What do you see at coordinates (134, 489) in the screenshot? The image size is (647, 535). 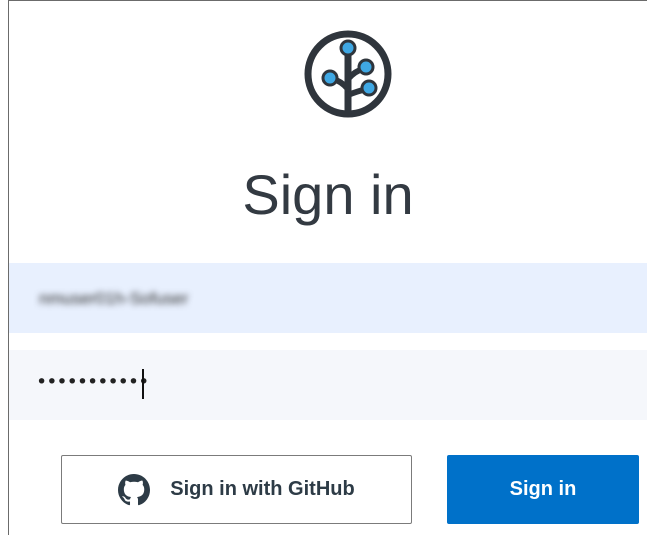 I see `github-icon` at bounding box center [134, 489].